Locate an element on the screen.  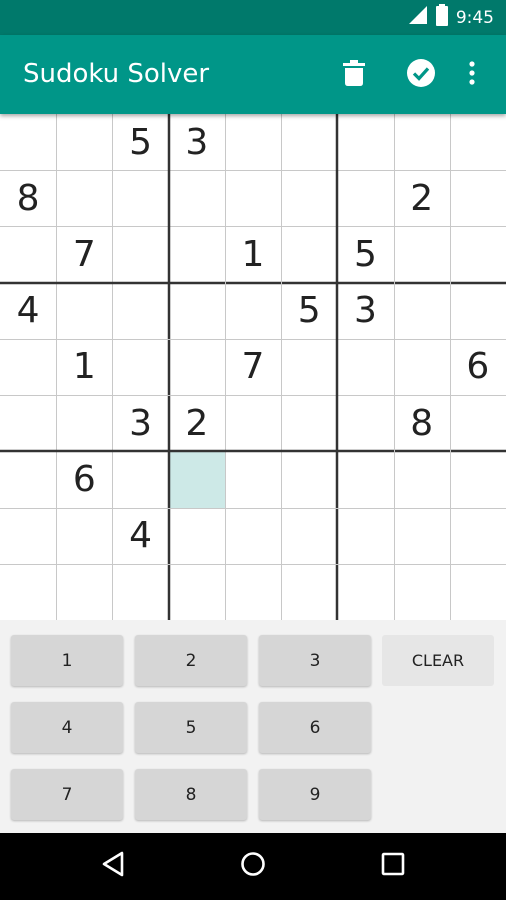
number-key-7: 7 is located at coordinates (67, 794).